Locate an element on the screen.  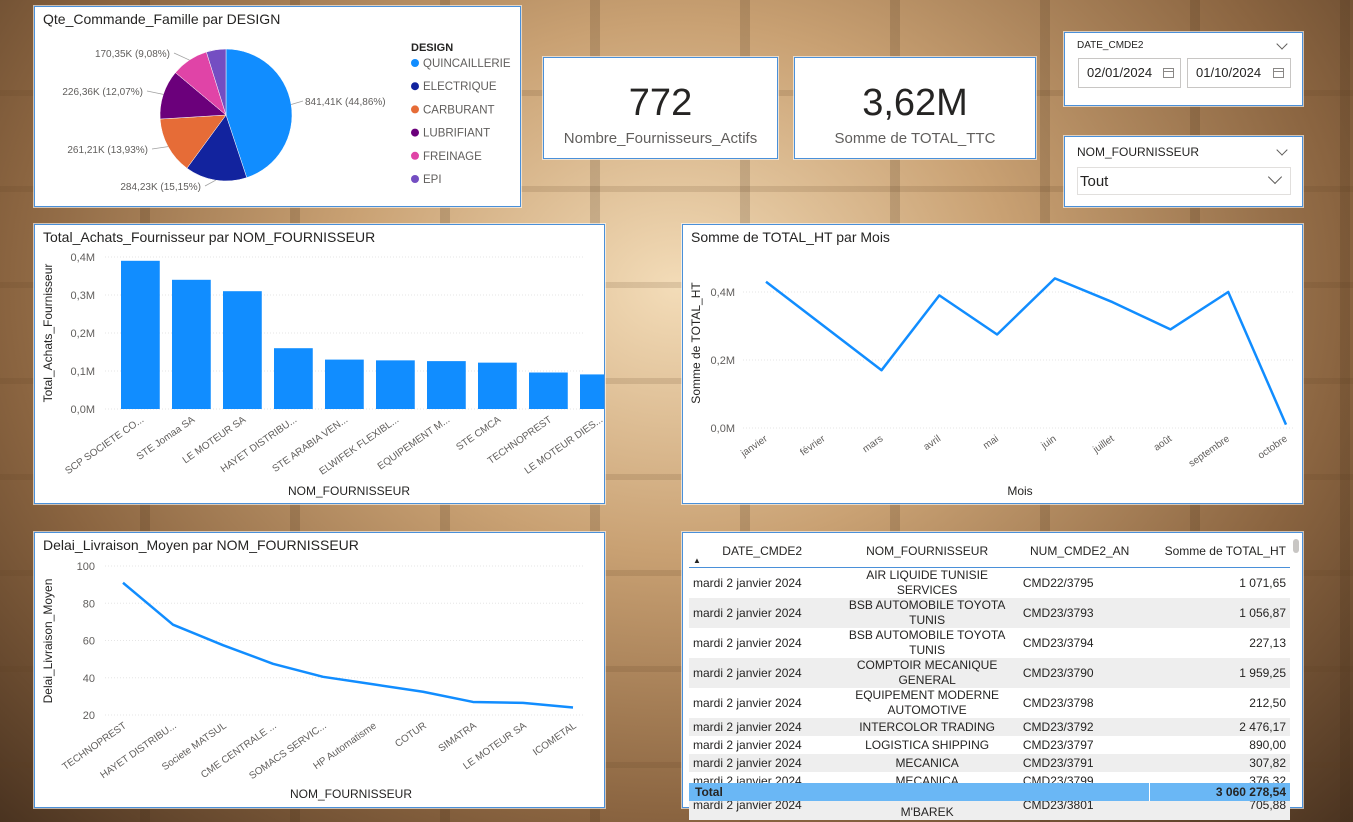
legend-item-freinage: FREINAGE is located at coordinates (452, 157).